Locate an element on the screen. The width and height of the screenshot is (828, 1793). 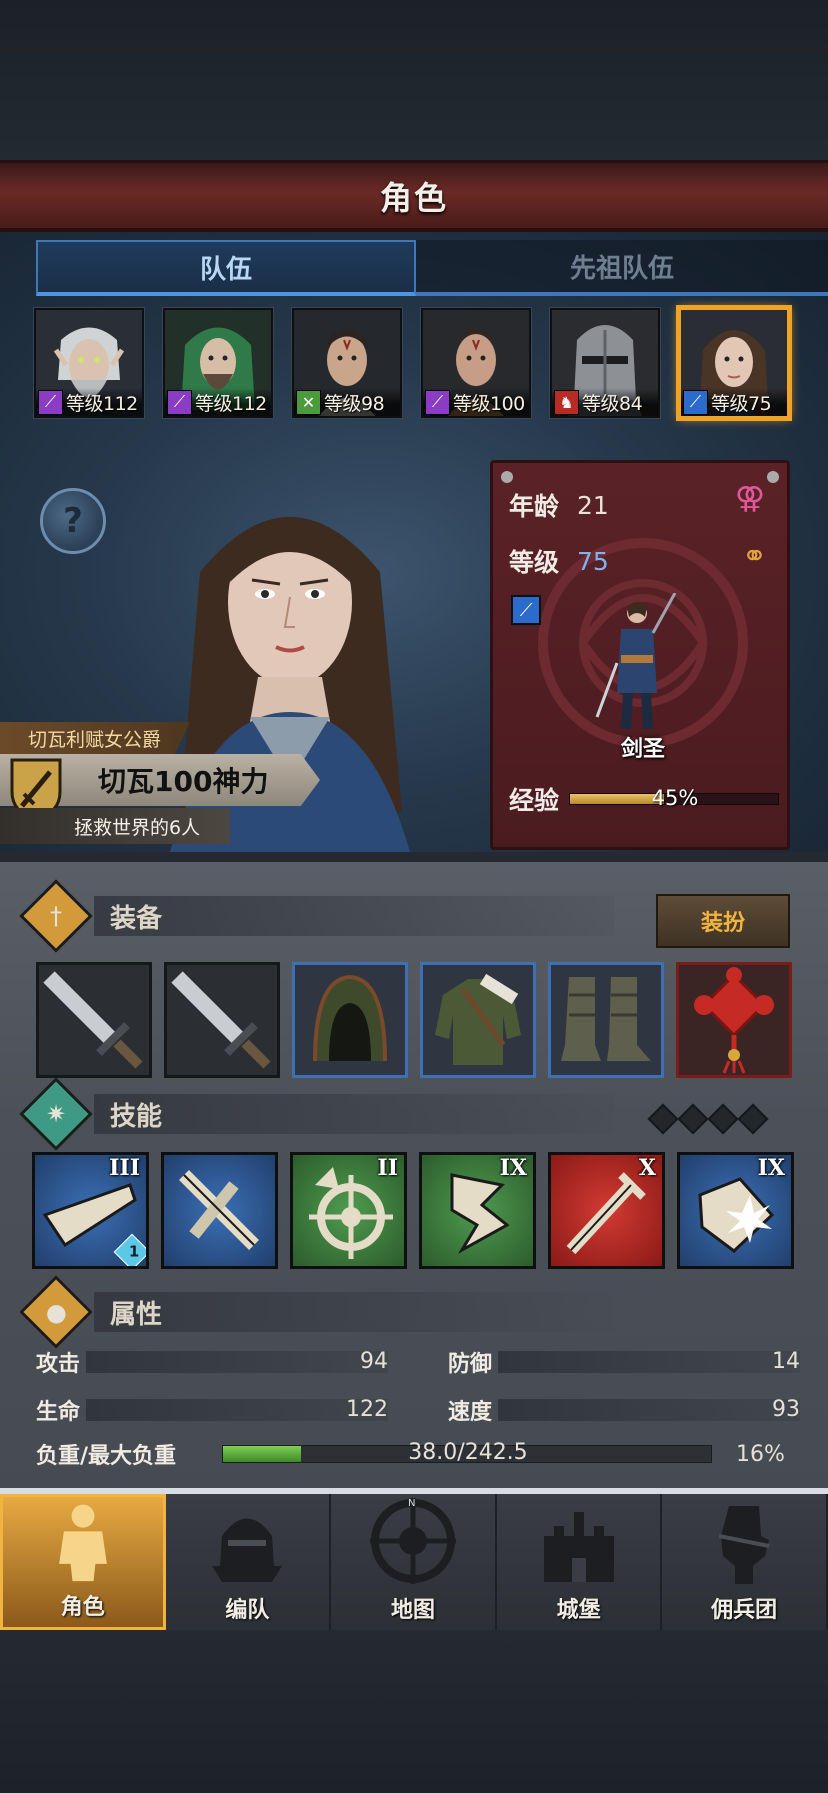
equipment-title: 装备 is located at coordinates (354, 916).